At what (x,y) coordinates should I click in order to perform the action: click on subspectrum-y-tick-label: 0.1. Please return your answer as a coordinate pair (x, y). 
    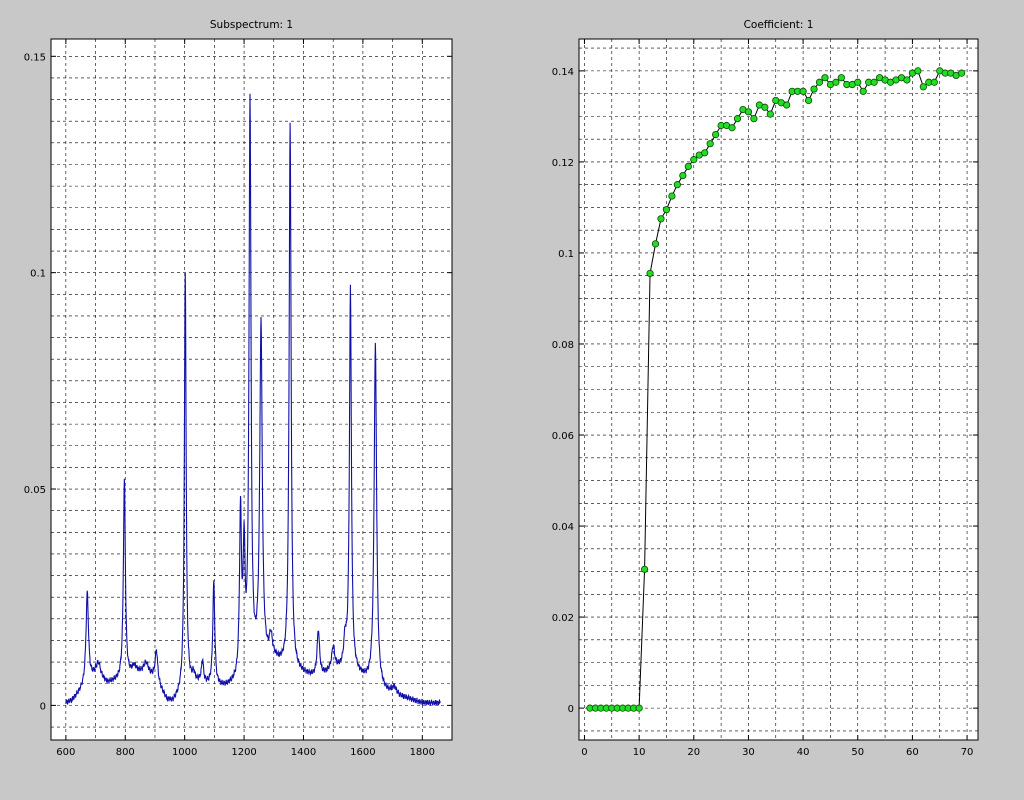
    Looking at the image, I should click on (38, 274).